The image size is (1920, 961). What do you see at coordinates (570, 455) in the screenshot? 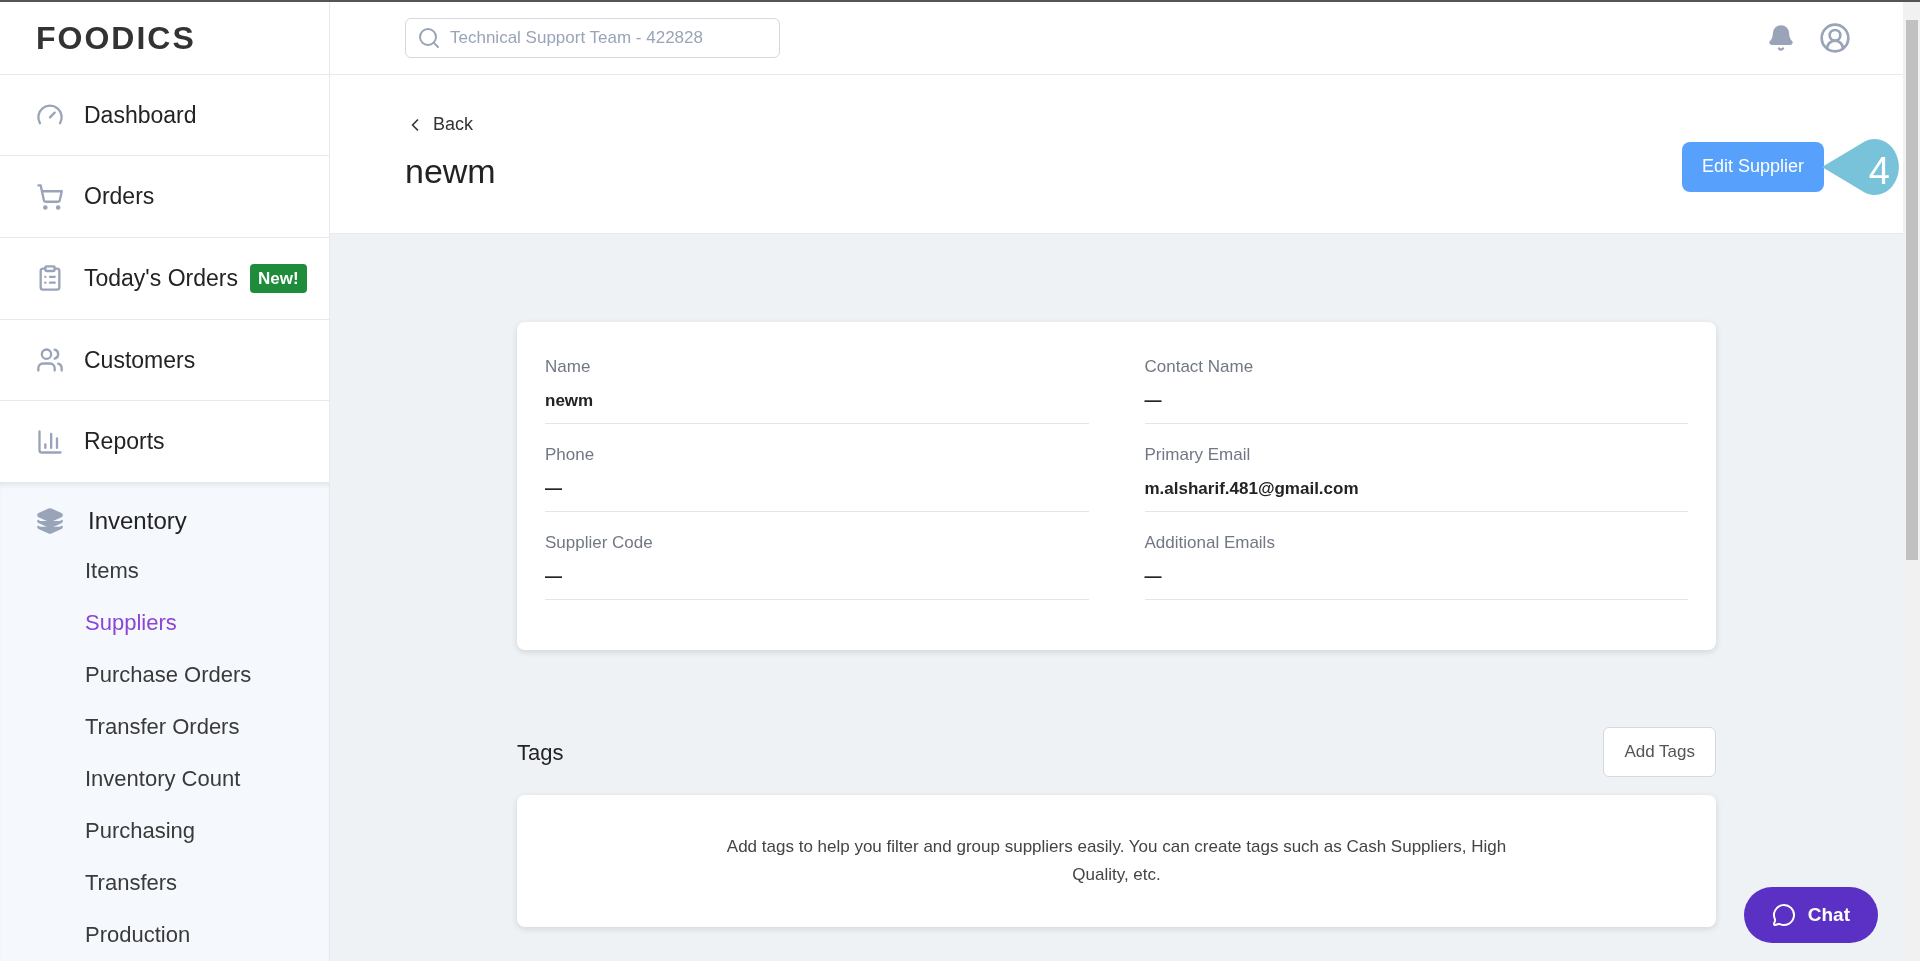
I see `field-label: Phone` at bounding box center [570, 455].